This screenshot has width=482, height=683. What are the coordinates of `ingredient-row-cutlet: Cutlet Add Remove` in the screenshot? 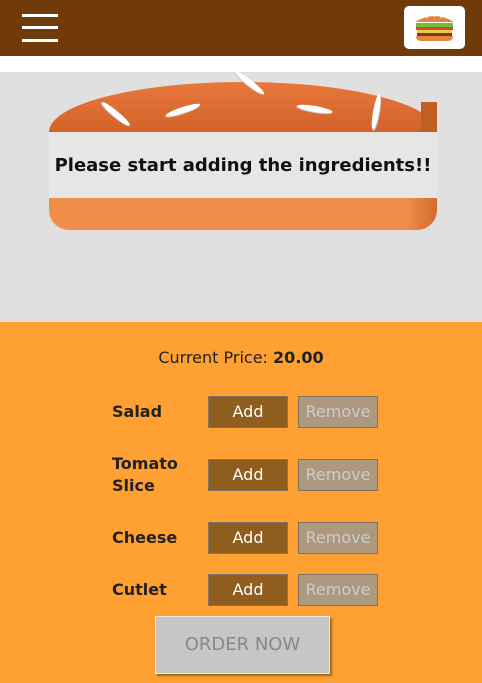 It's located at (247, 590).